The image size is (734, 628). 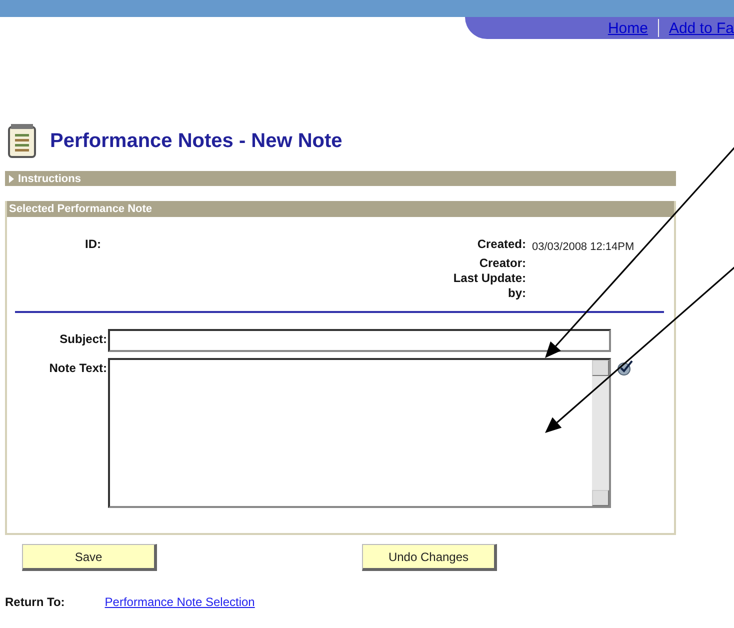 I want to click on info-label: Created:, so click(x=501, y=245).